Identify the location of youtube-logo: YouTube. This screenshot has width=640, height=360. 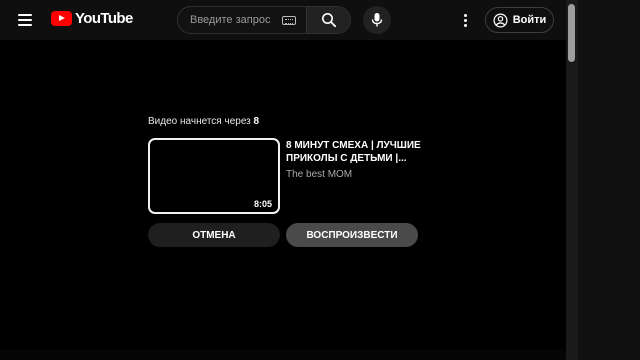
(92, 18).